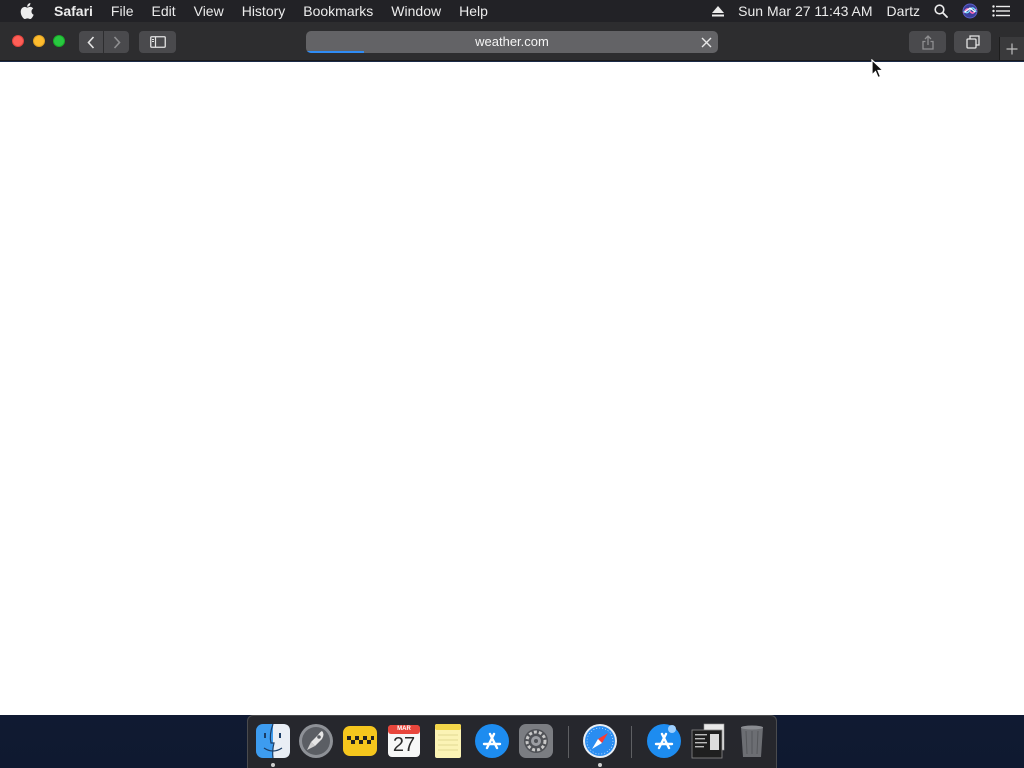 This screenshot has width=1024, height=768. Describe the element at coordinates (338, 11) in the screenshot. I see `menu-bookmarks: Bookmarks` at that location.